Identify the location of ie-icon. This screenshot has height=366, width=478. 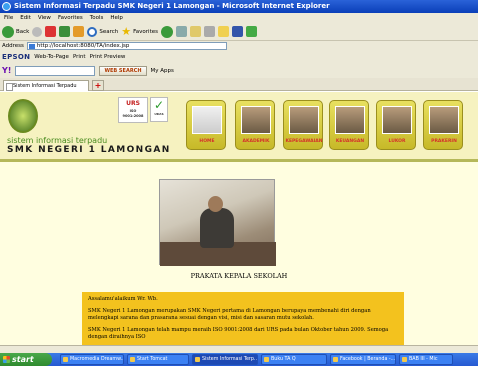
(6, 6).